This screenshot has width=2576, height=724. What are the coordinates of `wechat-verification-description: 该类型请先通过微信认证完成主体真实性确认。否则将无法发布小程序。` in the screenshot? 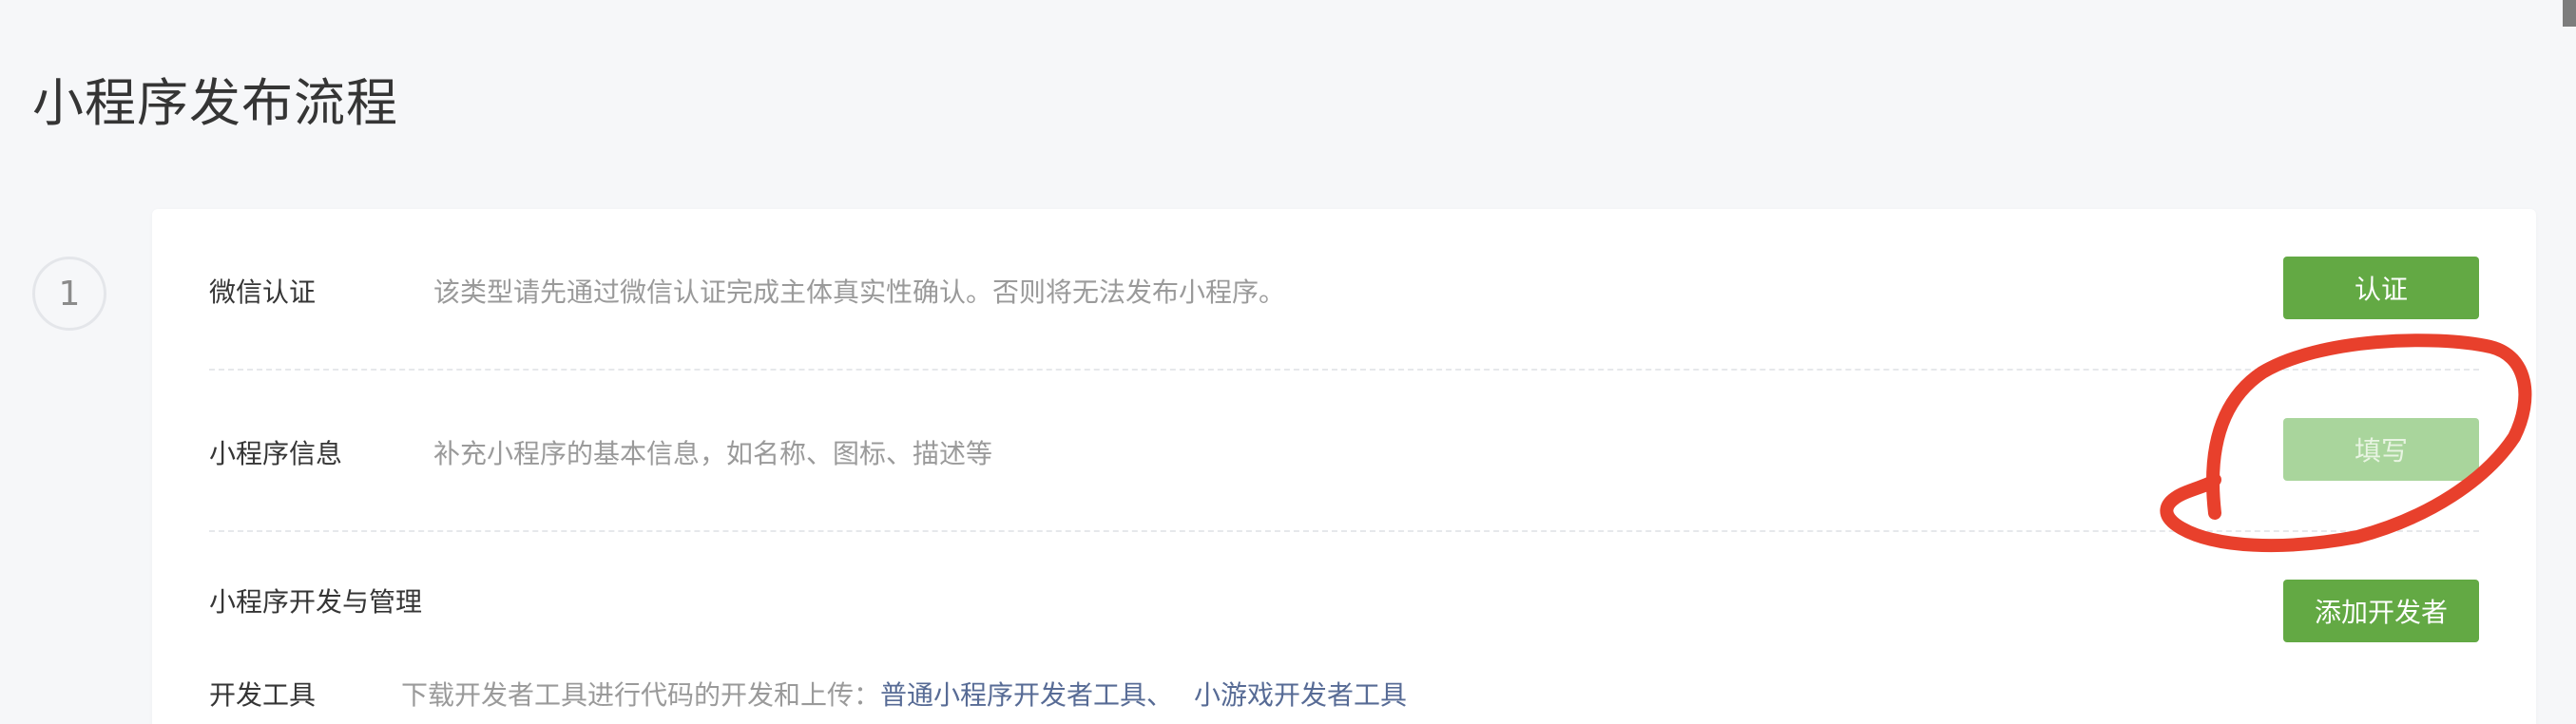 It's located at (859, 292).